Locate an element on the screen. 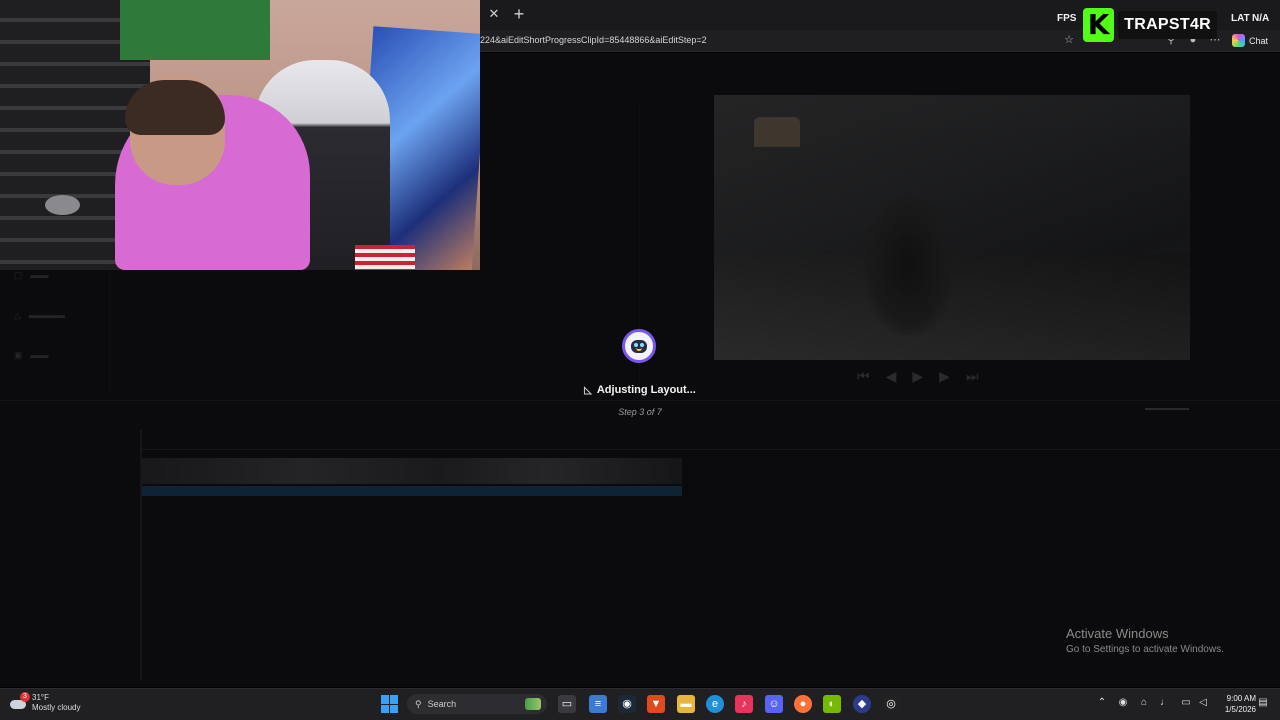 This screenshot has height=720, width=1280. taskbar is located at coordinates (640, 704).